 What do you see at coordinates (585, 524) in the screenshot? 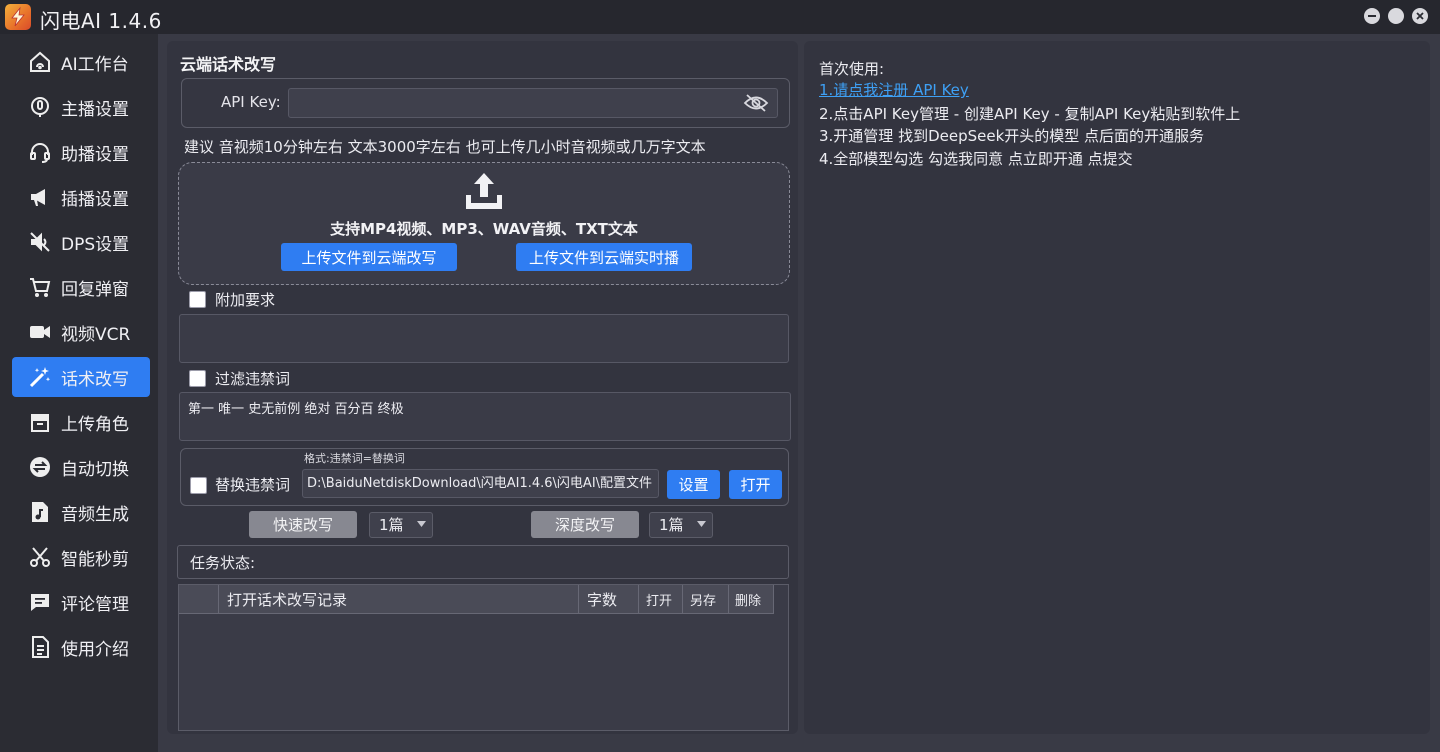
I see `deep-rewrite-button: 深度改写` at bounding box center [585, 524].